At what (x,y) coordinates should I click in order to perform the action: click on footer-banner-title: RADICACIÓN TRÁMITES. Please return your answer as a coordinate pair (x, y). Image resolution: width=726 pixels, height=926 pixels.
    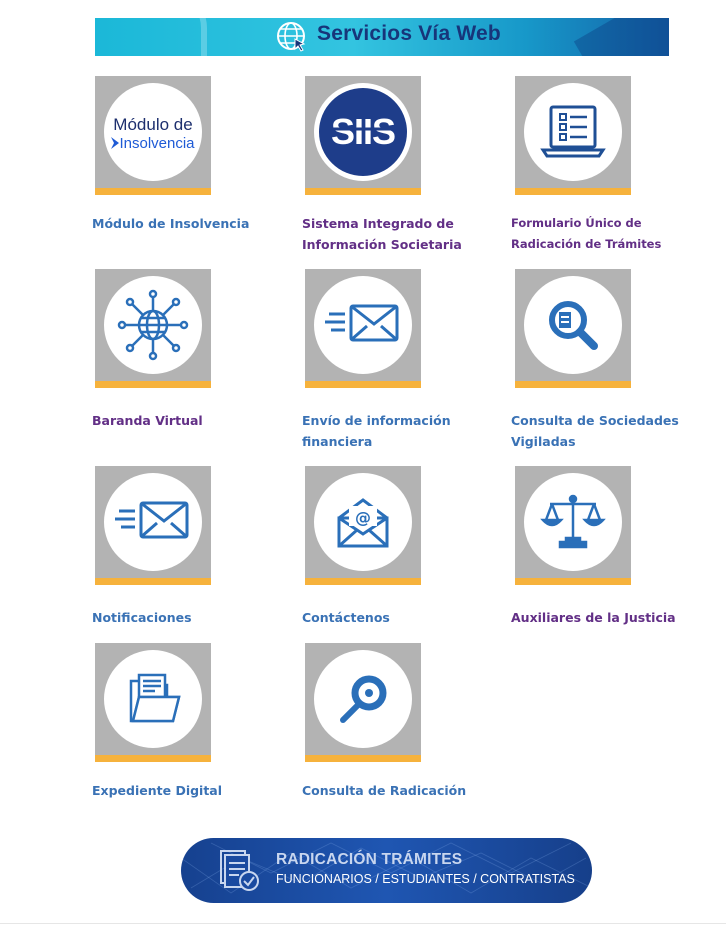
    Looking at the image, I should click on (369, 859).